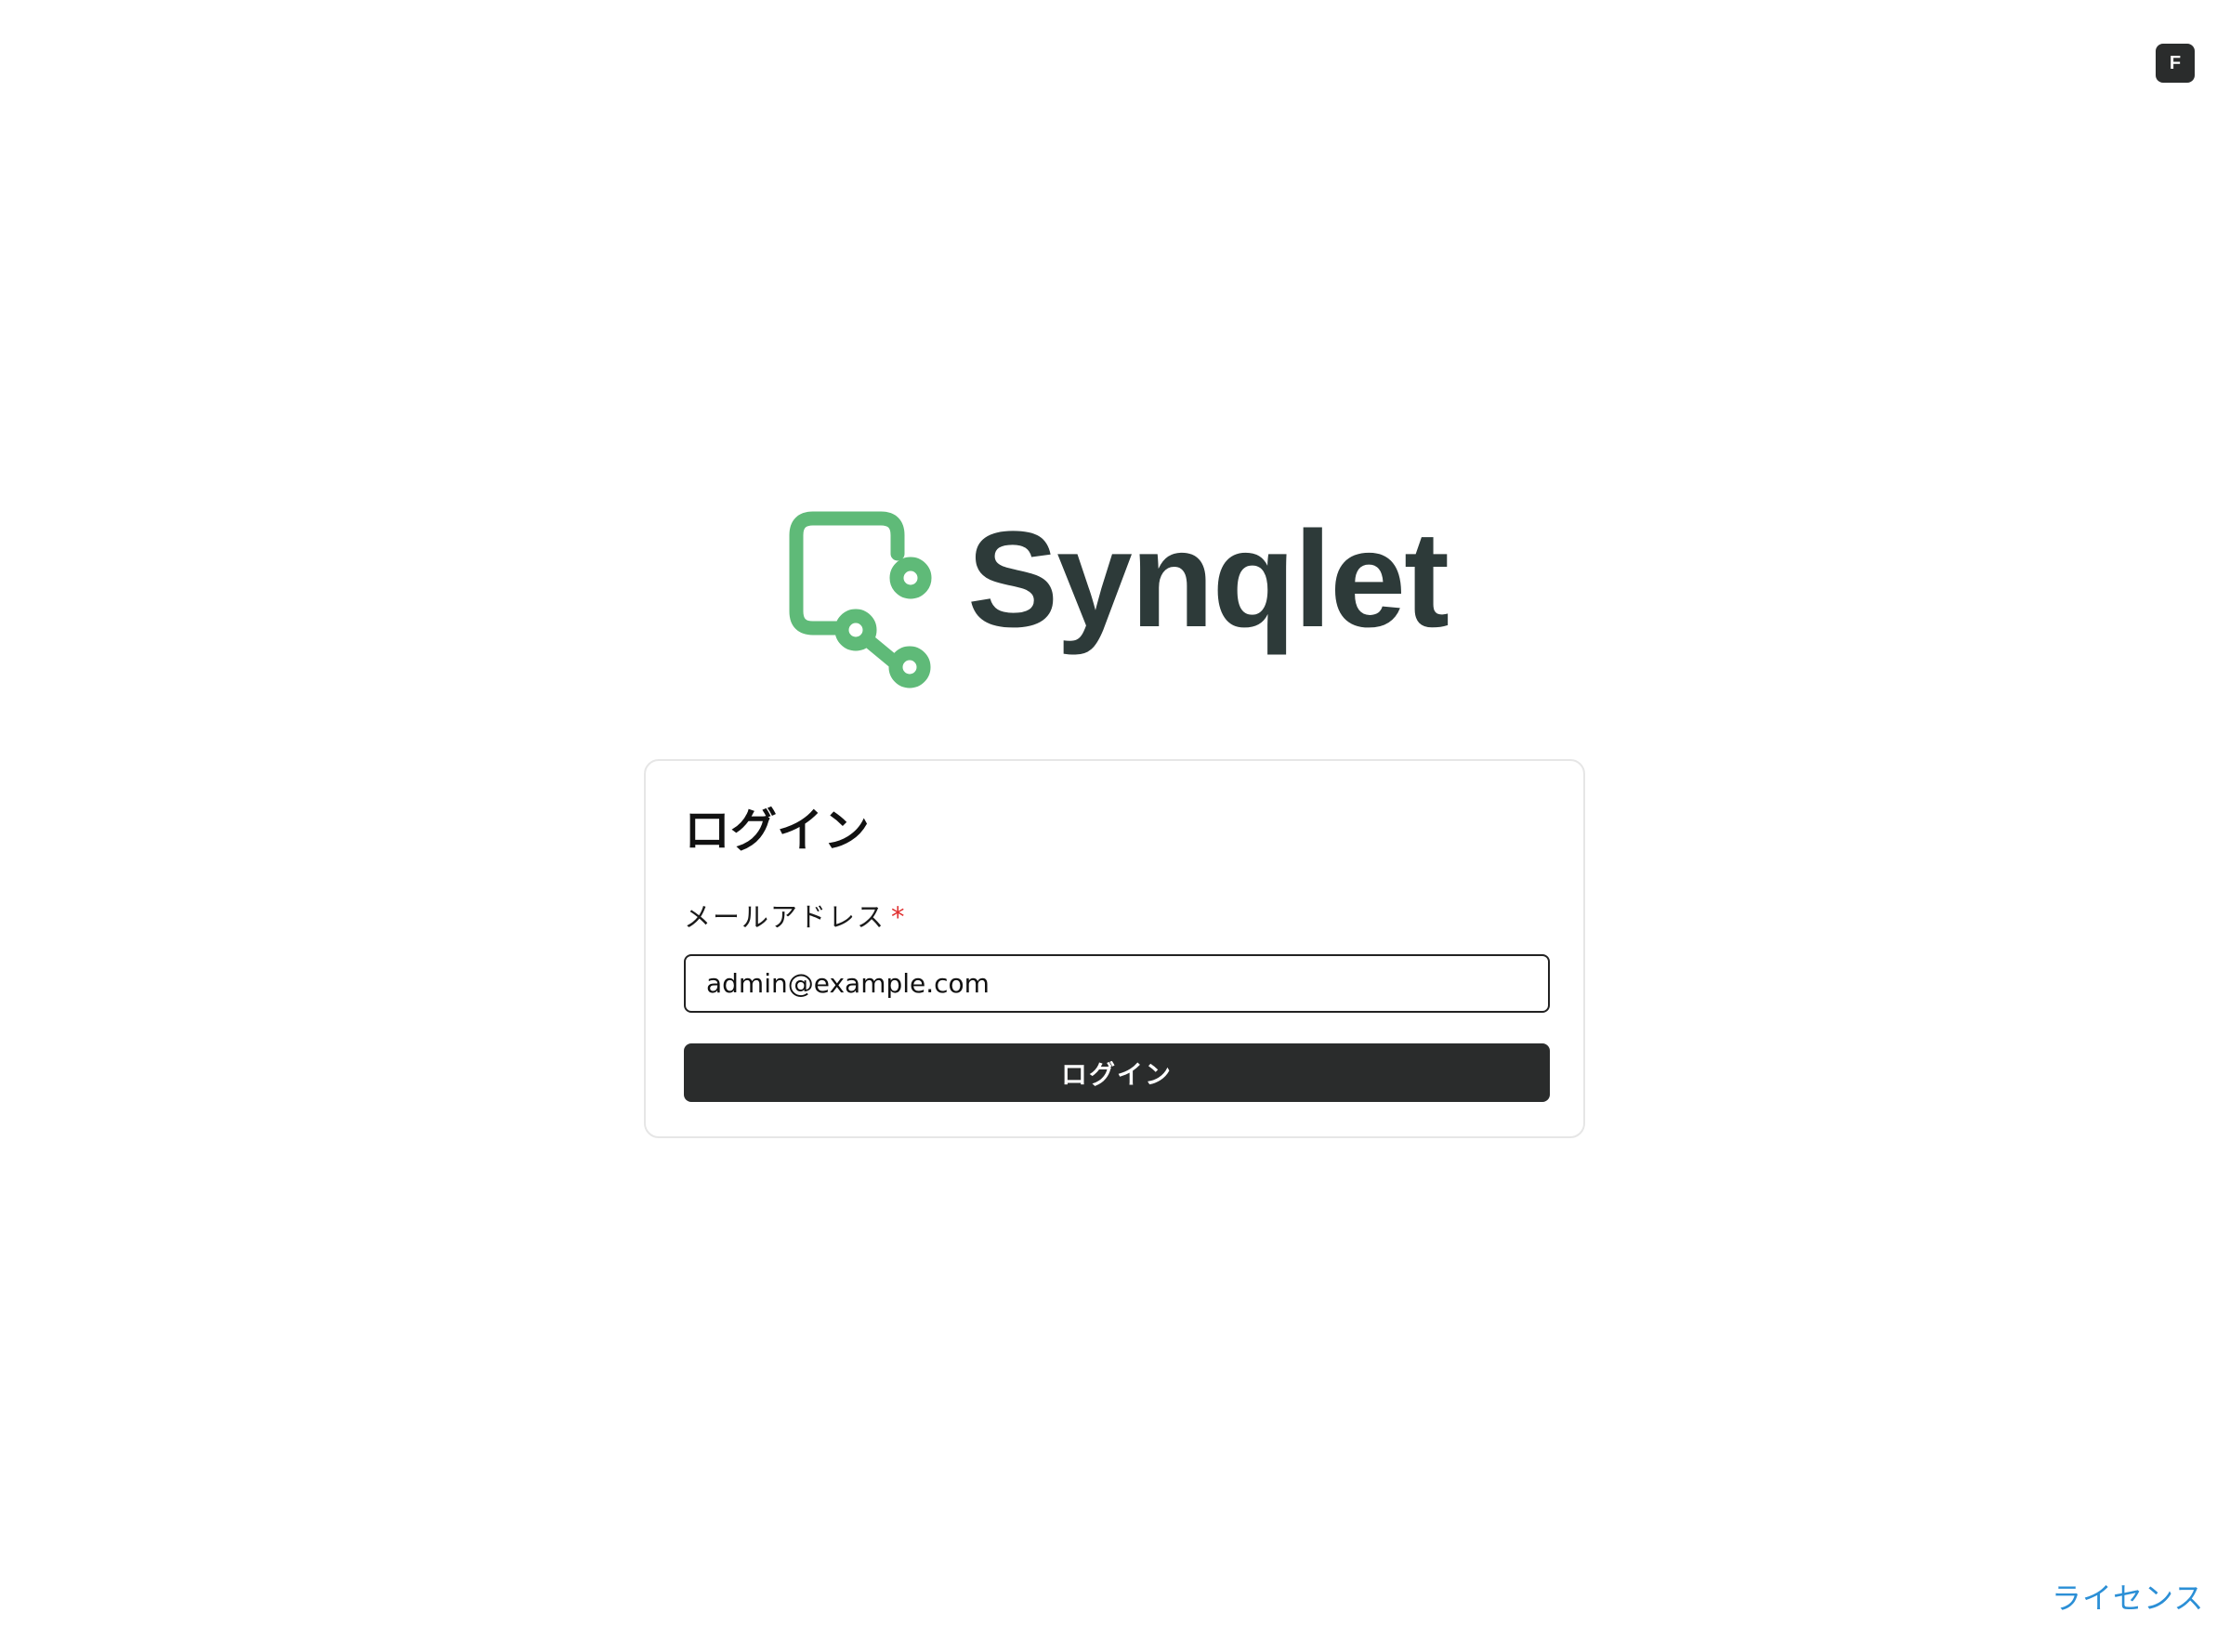 The image size is (2230, 1652). What do you see at coordinates (1114, 948) in the screenshot?
I see `login-card: ログイン メールアドレス* ログイン` at bounding box center [1114, 948].